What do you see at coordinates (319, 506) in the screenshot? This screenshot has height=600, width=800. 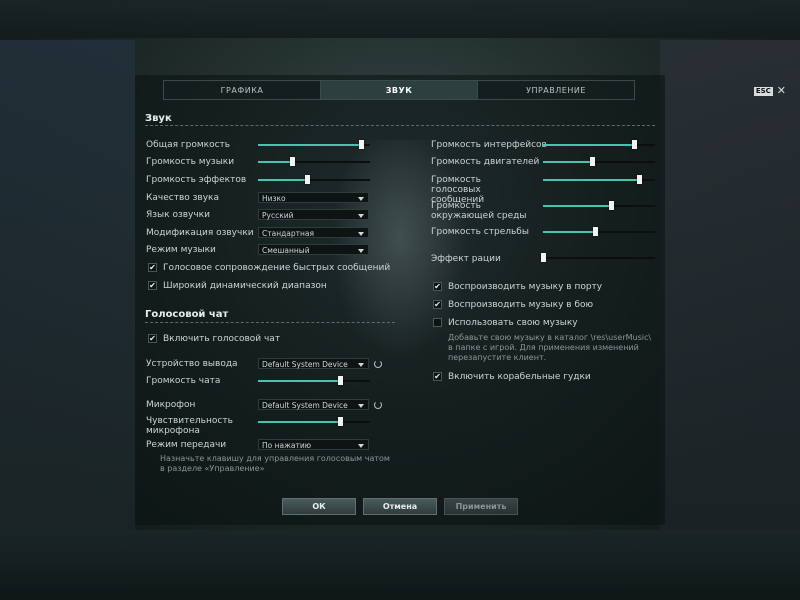 I see `ok-button: ОК` at bounding box center [319, 506].